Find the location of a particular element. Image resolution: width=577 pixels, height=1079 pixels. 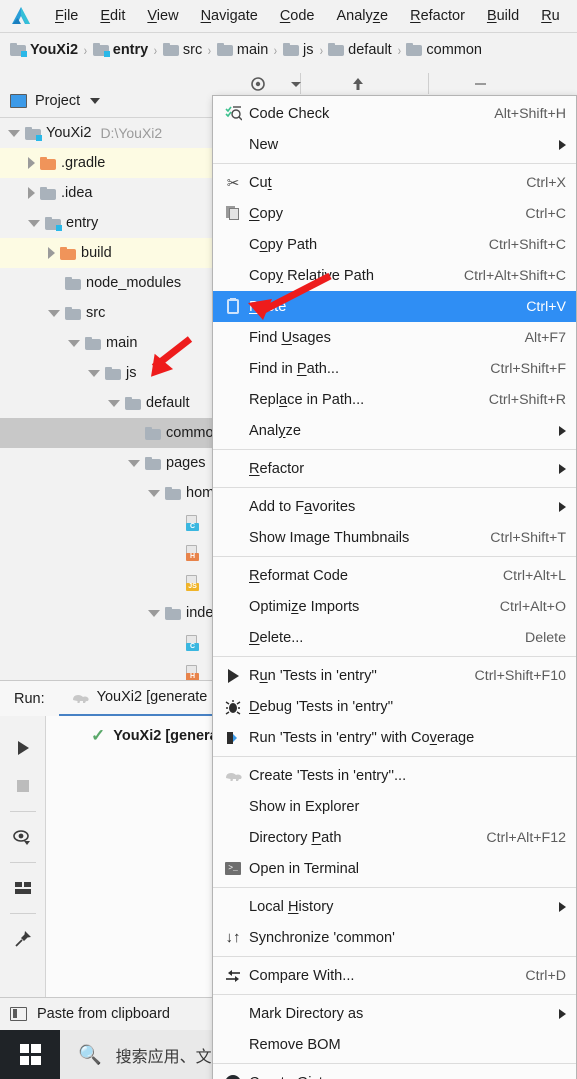

tree-node-default: default is located at coordinates (106, 403).